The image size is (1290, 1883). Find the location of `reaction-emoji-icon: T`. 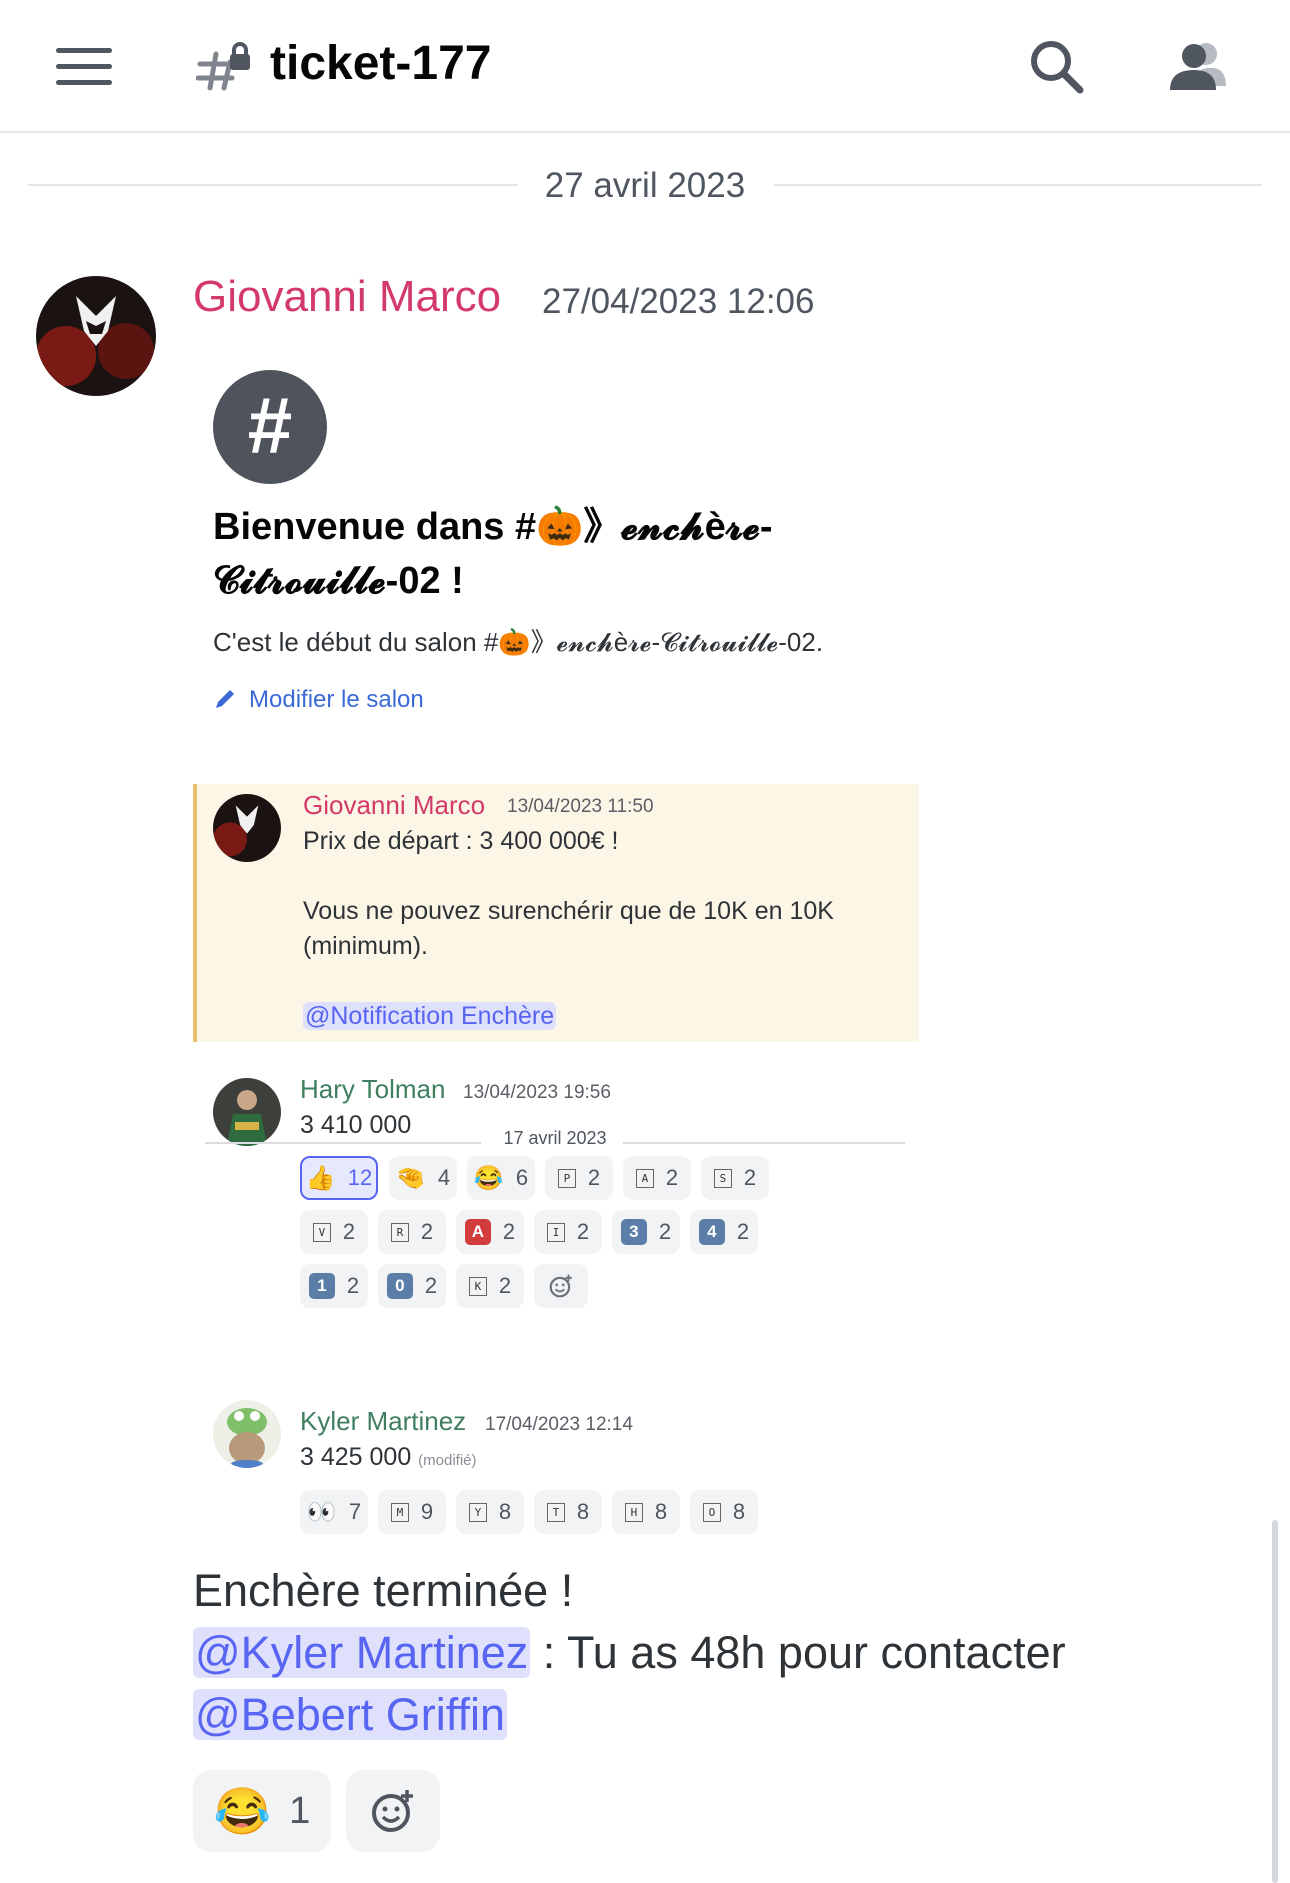

reaction-emoji-icon: T is located at coordinates (555, 1512).